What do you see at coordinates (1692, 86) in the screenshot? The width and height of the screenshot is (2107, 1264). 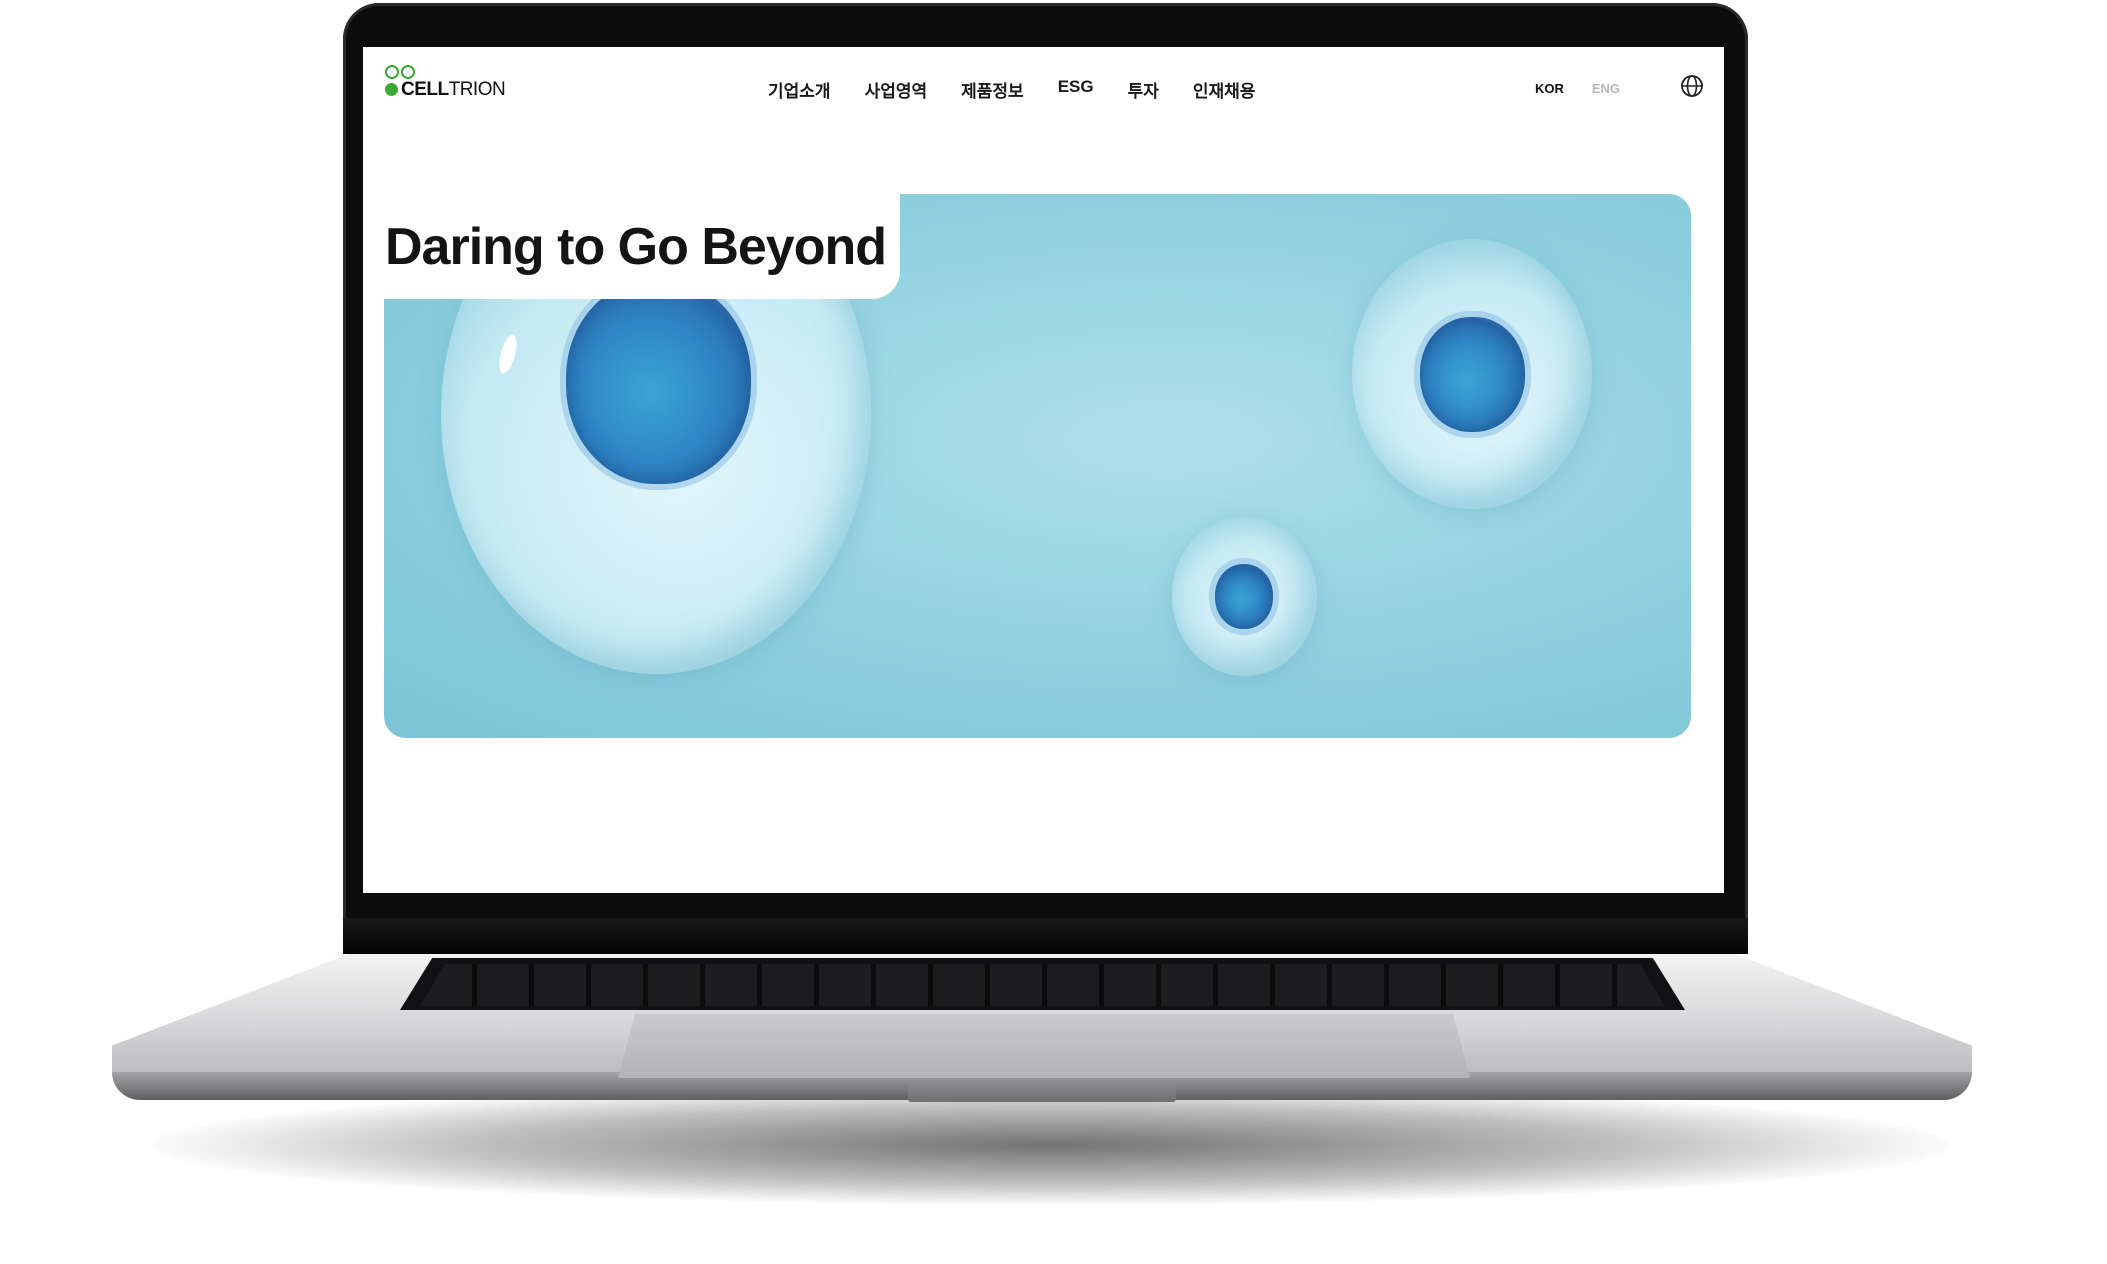 I see `globe-icon` at bounding box center [1692, 86].